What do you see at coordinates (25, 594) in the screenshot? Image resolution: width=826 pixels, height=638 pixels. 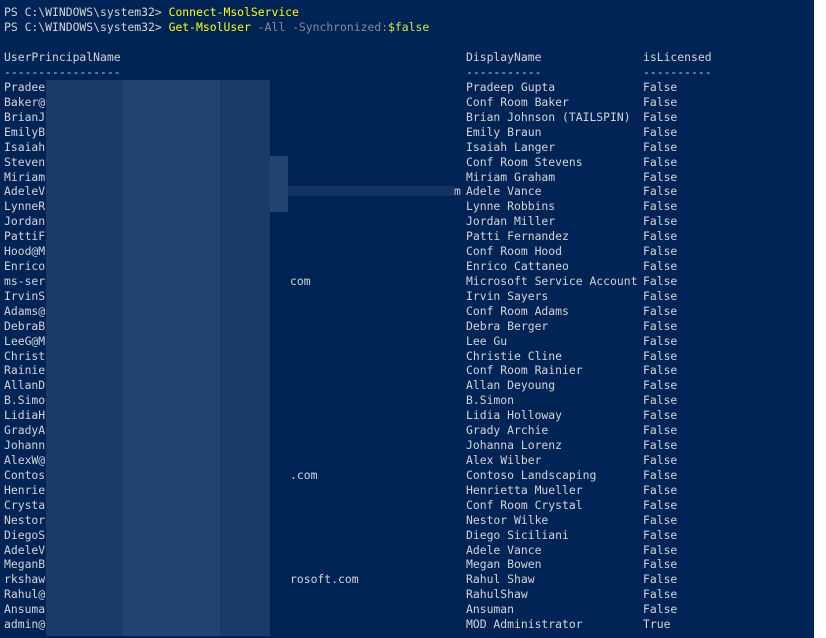 I see `cell-upn: Rahul@` at bounding box center [25, 594].